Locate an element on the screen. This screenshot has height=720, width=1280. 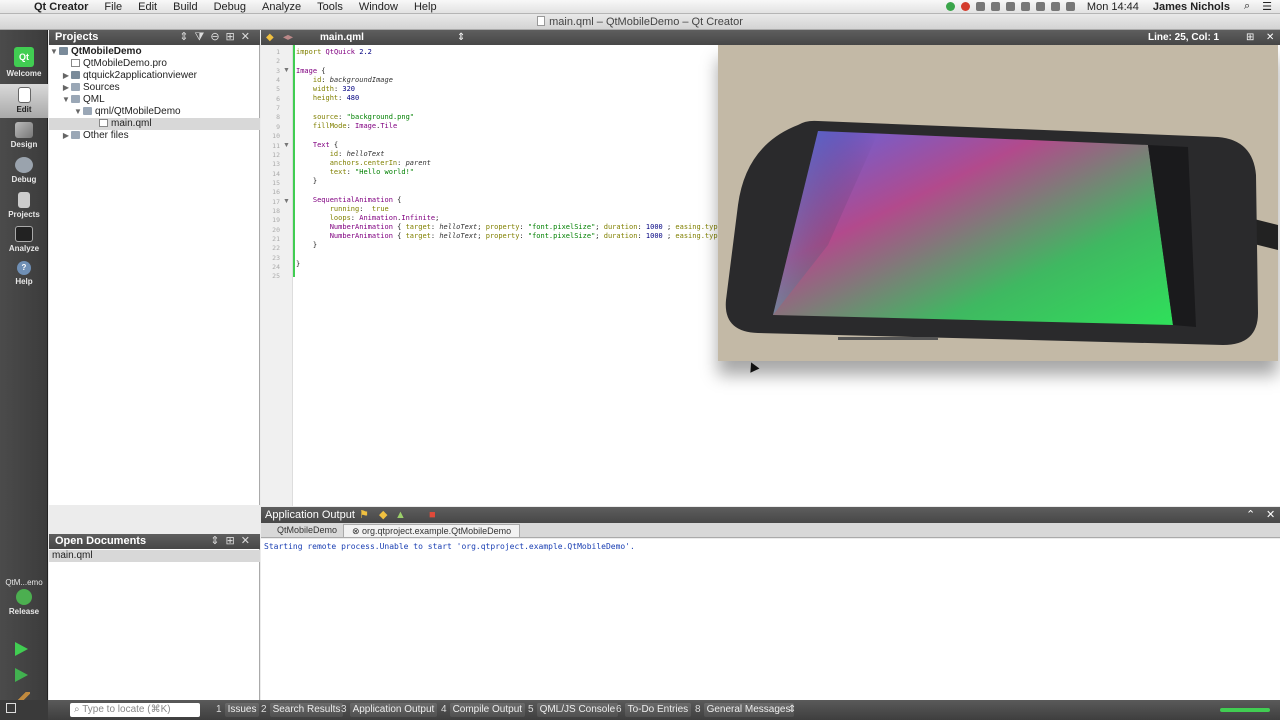
menu-app-name: Qt Creator is located at coordinates (63, 7).